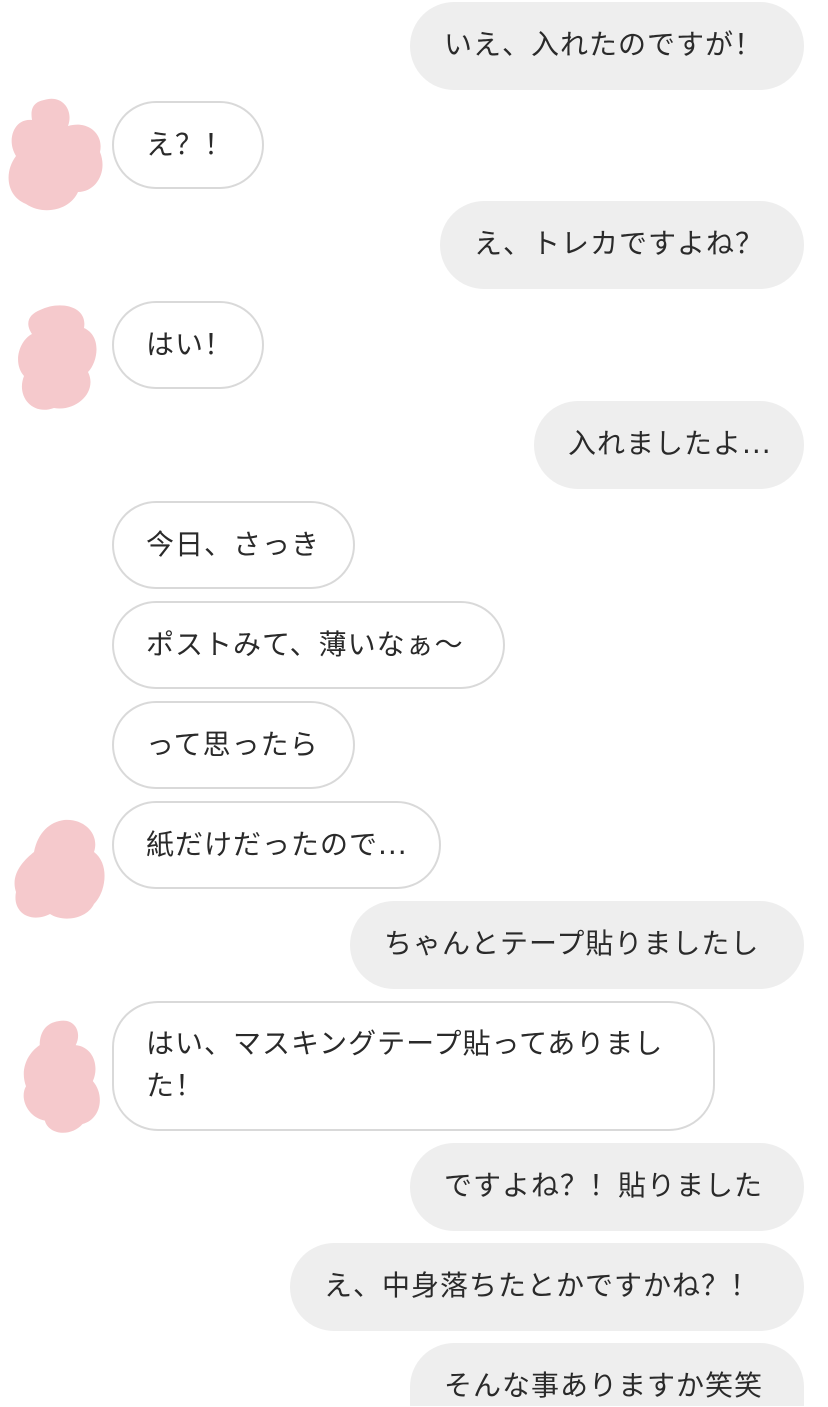 The width and height of the screenshot is (828, 1407). What do you see at coordinates (607, 1374) in the screenshot?
I see `message-bubble-outgoing: そんな事ありますか笑笑` at bounding box center [607, 1374].